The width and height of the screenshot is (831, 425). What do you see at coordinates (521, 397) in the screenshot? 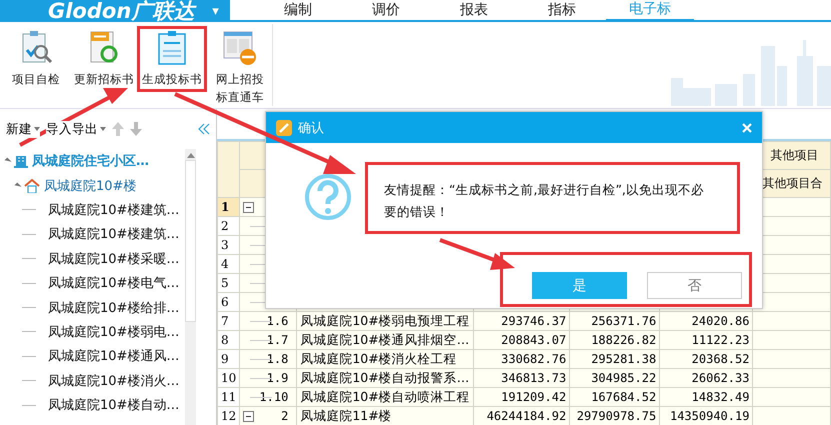
I see `table-cell: 191209.42` at bounding box center [521, 397].